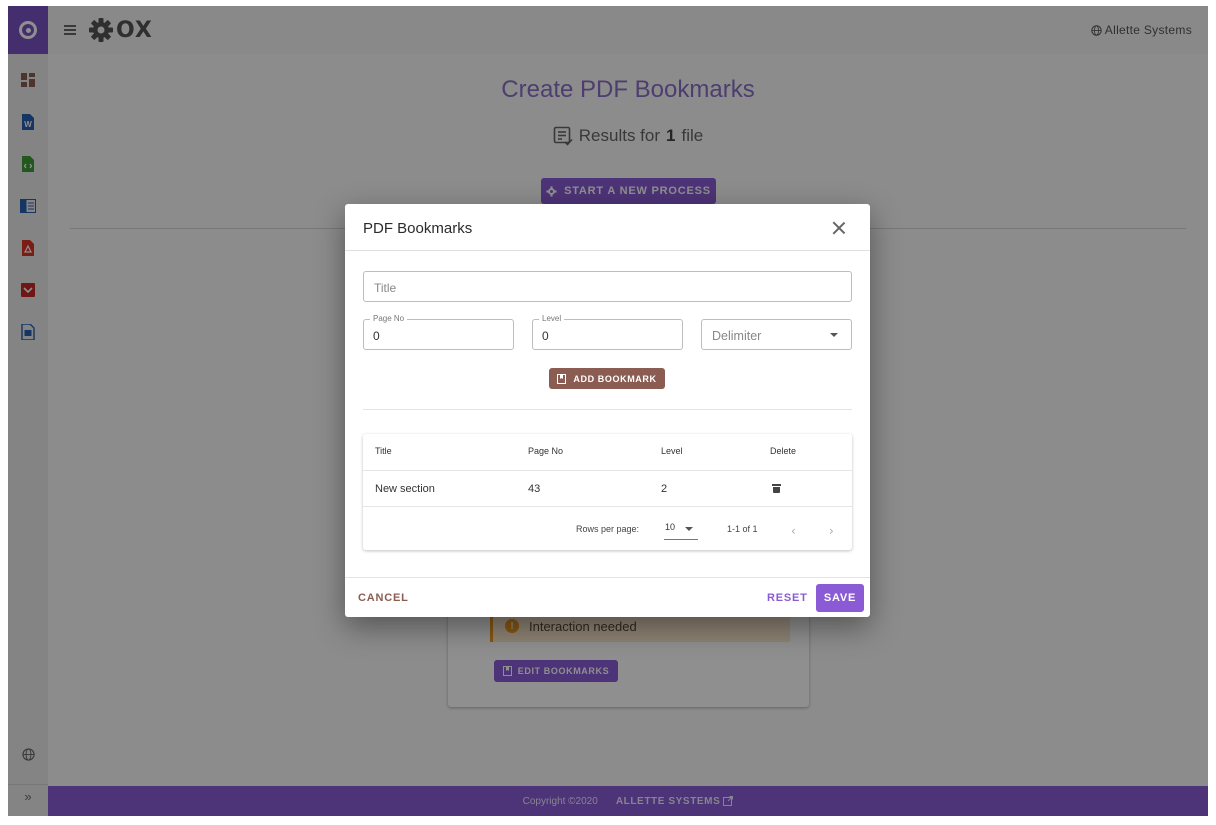 Image resolution: width=1216 pixels, height=825 pixels. I want to click on add-bookmark-button: ADD BOOKMARK, so click(607, 378).